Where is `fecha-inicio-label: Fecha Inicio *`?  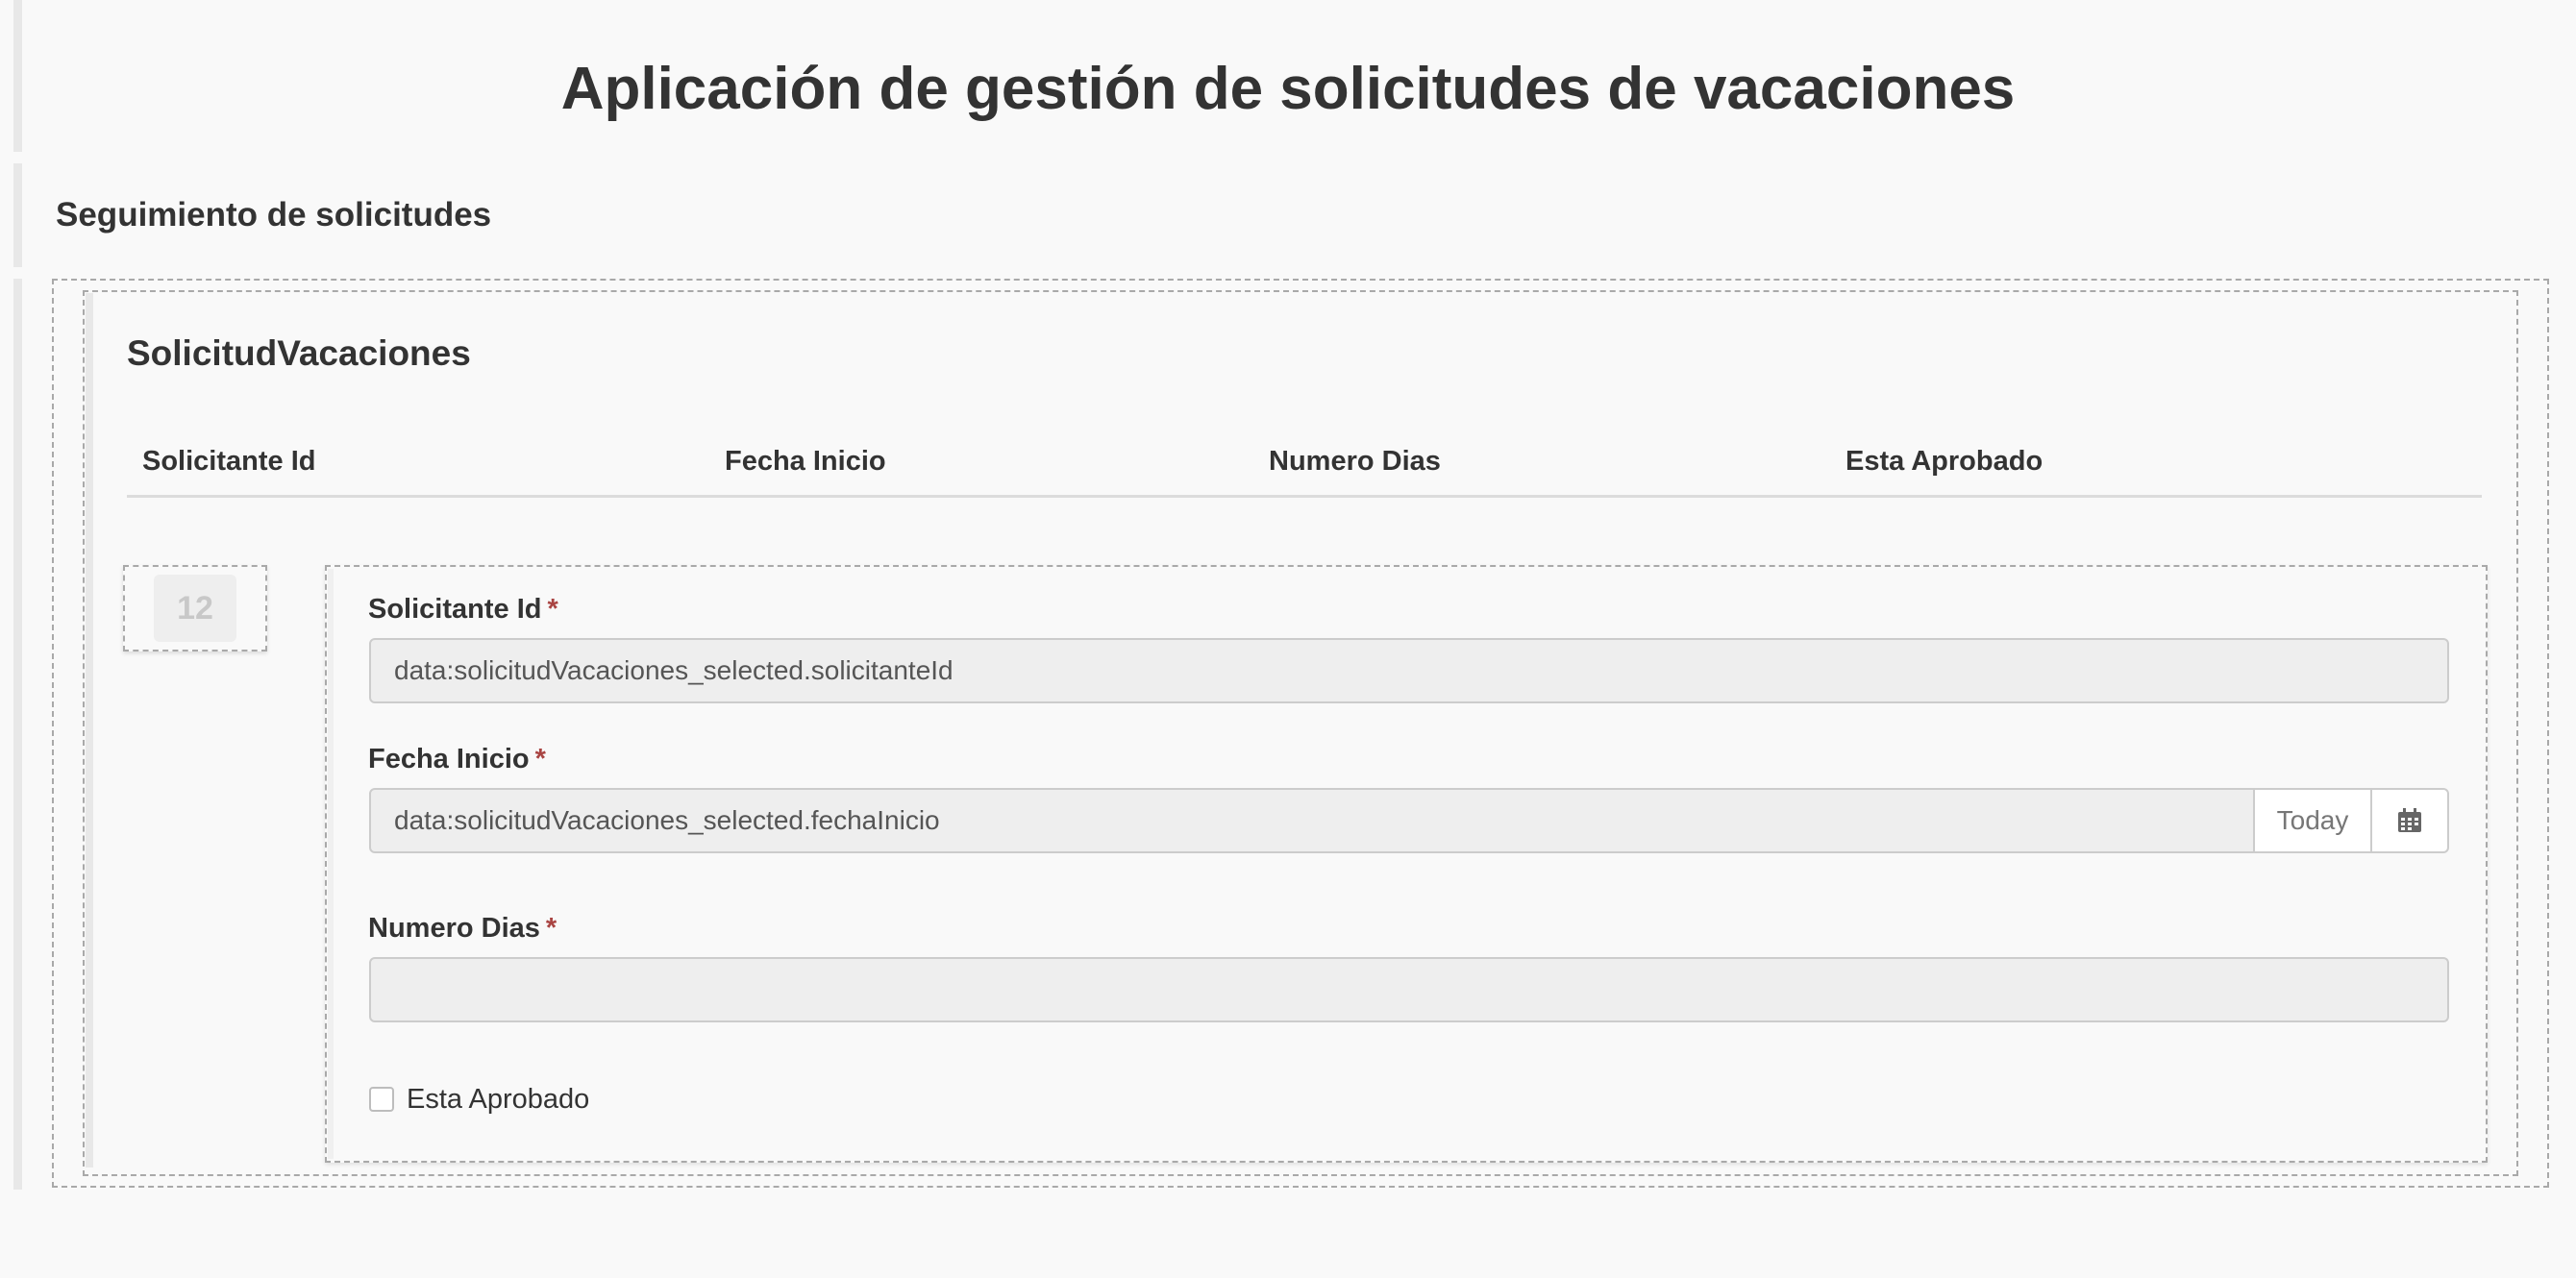
fecha-inicio-label: Fecha Inicio * is located at coordinates (457, 759).